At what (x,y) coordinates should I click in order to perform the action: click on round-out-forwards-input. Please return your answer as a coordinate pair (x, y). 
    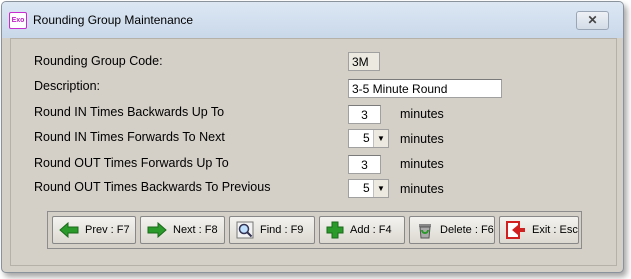
    Looking at the image, I should click on (364, 164).